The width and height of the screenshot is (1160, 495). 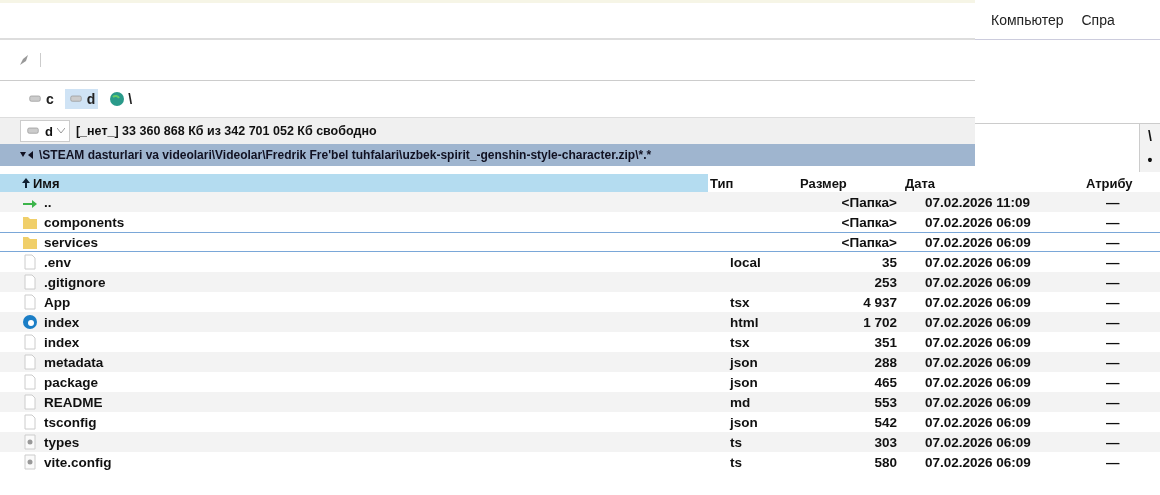 What do you see at coordinates (45, 131) in the screenshot?
I see `drive-dropdown: d` at bounding box center [45, 131].